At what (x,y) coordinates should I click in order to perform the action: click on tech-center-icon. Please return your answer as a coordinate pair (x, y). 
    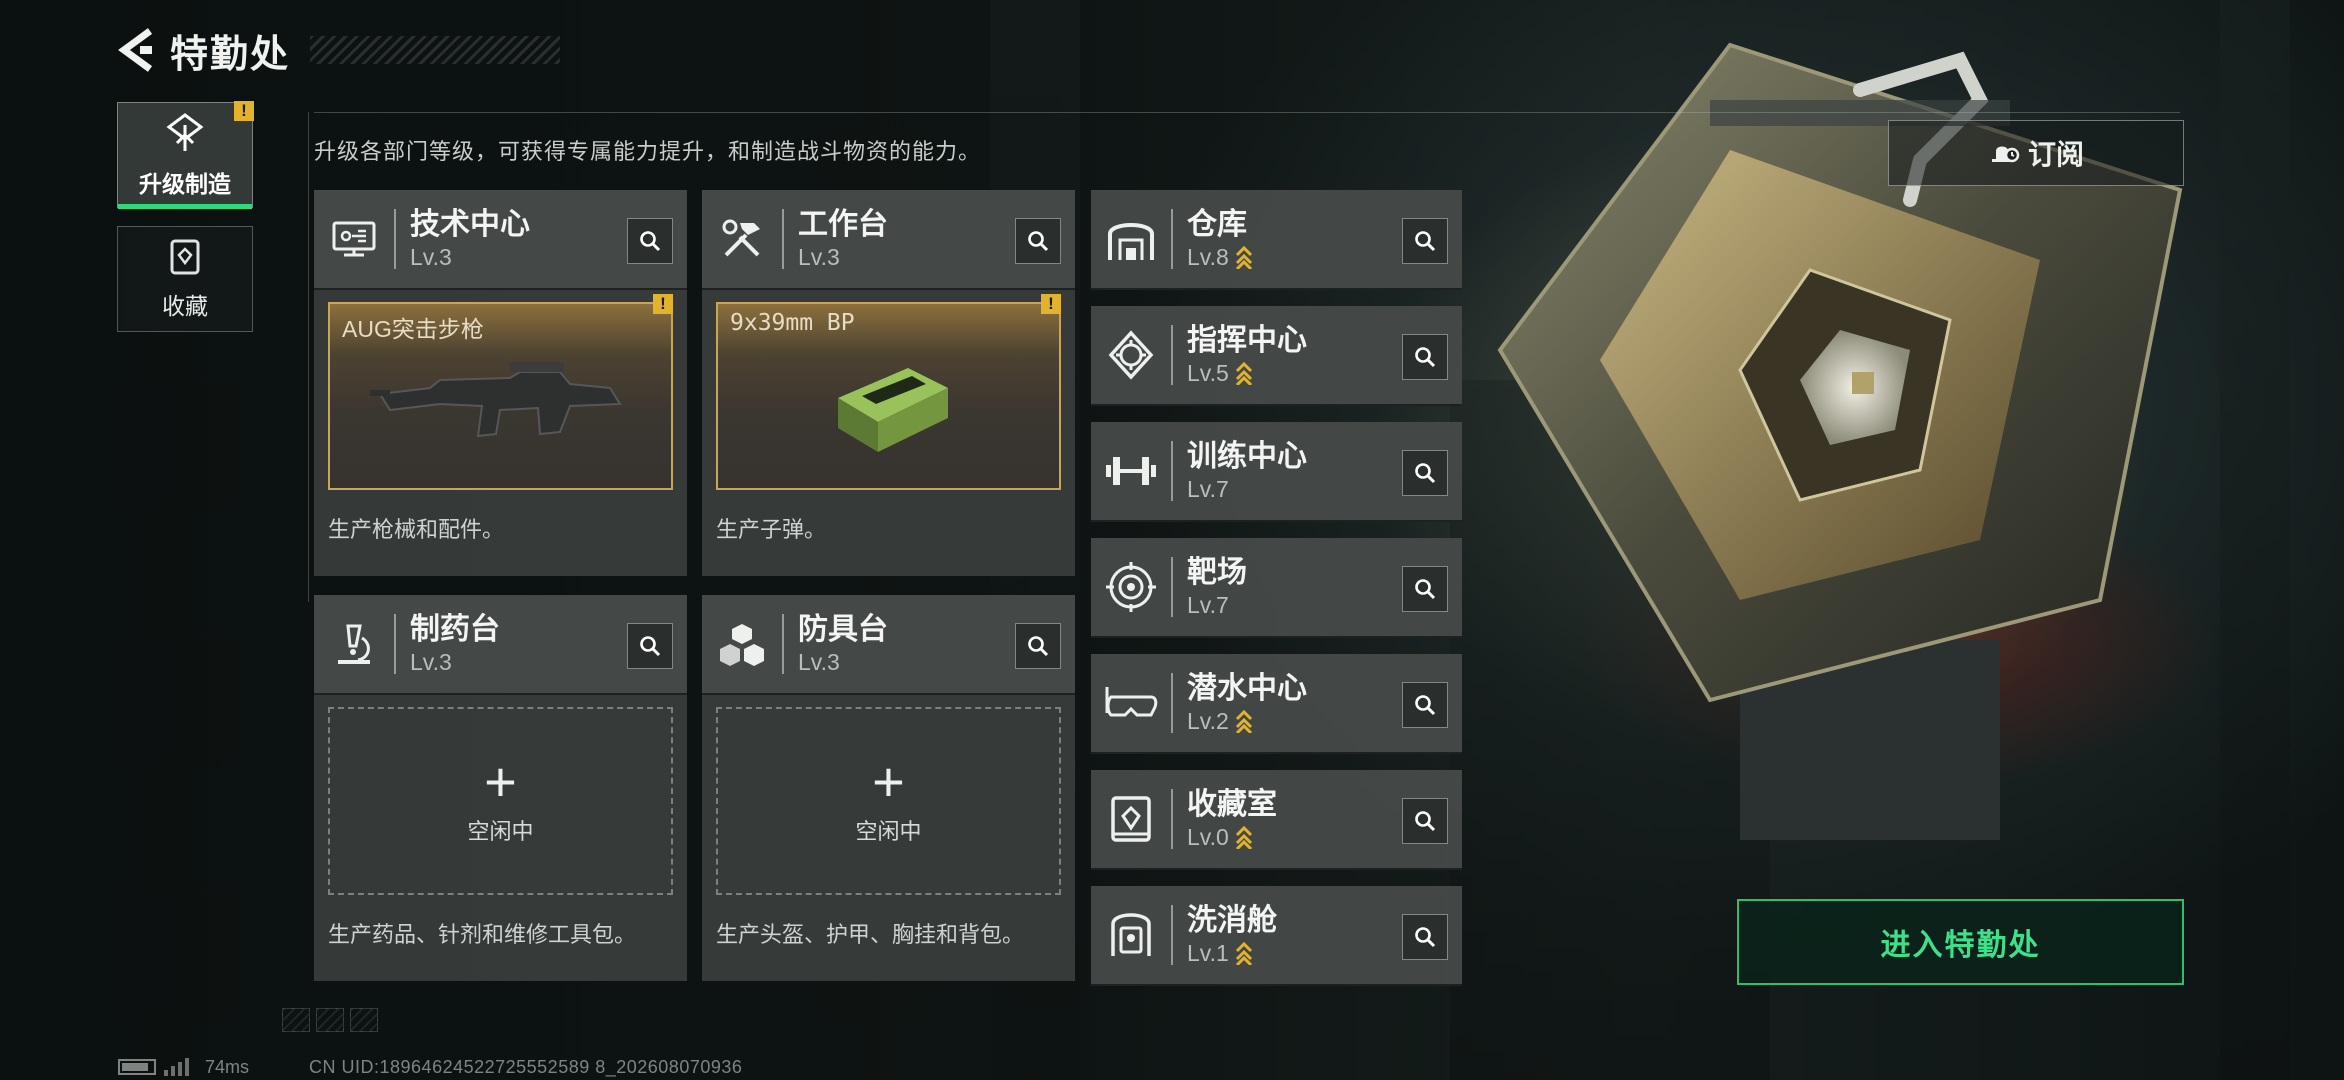
    Looking at the image, I should click on (354, 239).